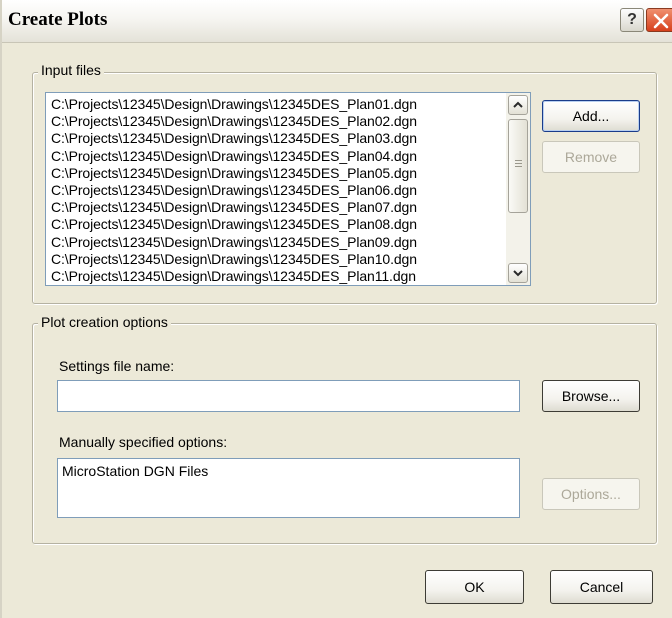 The image size is (672, 618). I want to click on manual-options-field: MicroStation DGN Files, so click(288, 488).